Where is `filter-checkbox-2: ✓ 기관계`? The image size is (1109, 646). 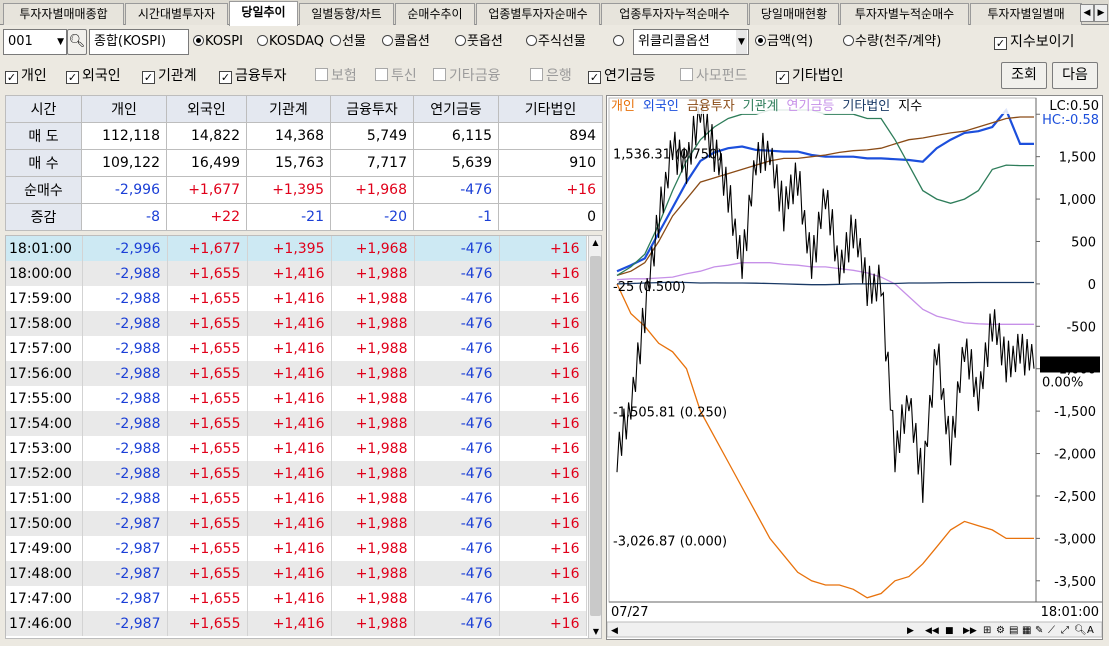 filter-checkbox-2: ✓ 기관계 is located at coordinates (169, 76).